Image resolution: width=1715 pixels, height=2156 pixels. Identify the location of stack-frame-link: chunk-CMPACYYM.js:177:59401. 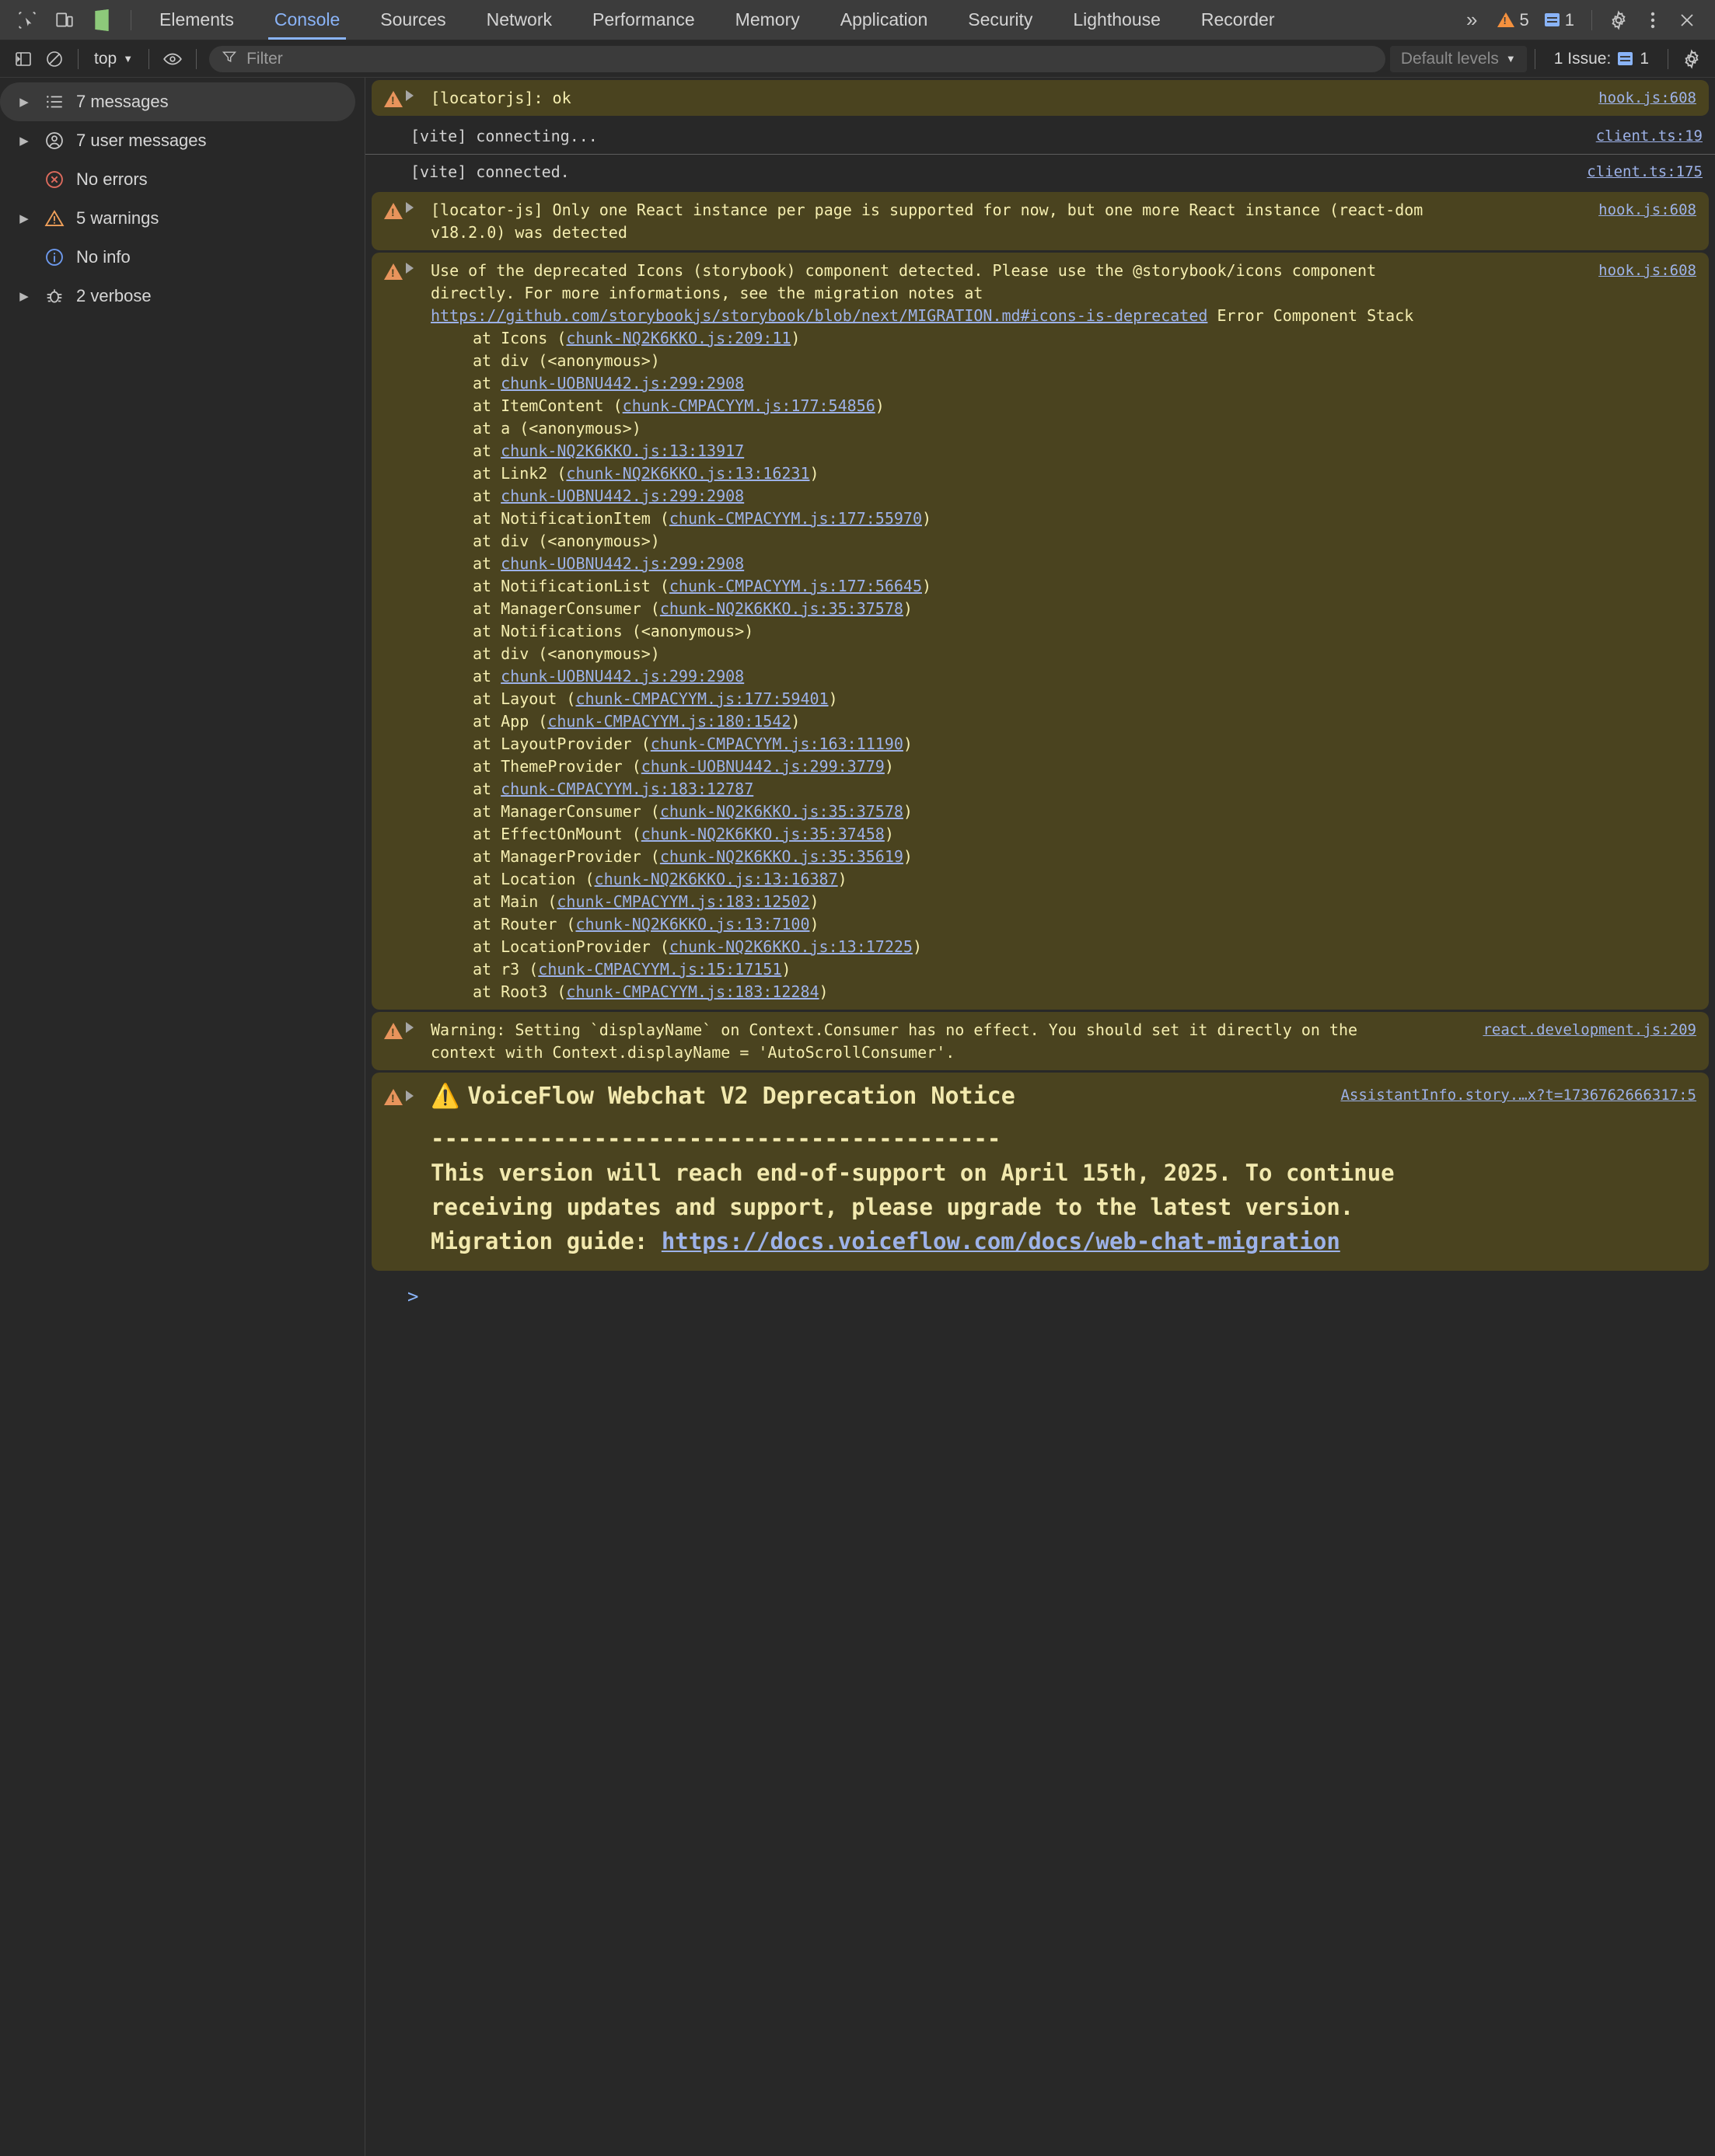
(701, 698).